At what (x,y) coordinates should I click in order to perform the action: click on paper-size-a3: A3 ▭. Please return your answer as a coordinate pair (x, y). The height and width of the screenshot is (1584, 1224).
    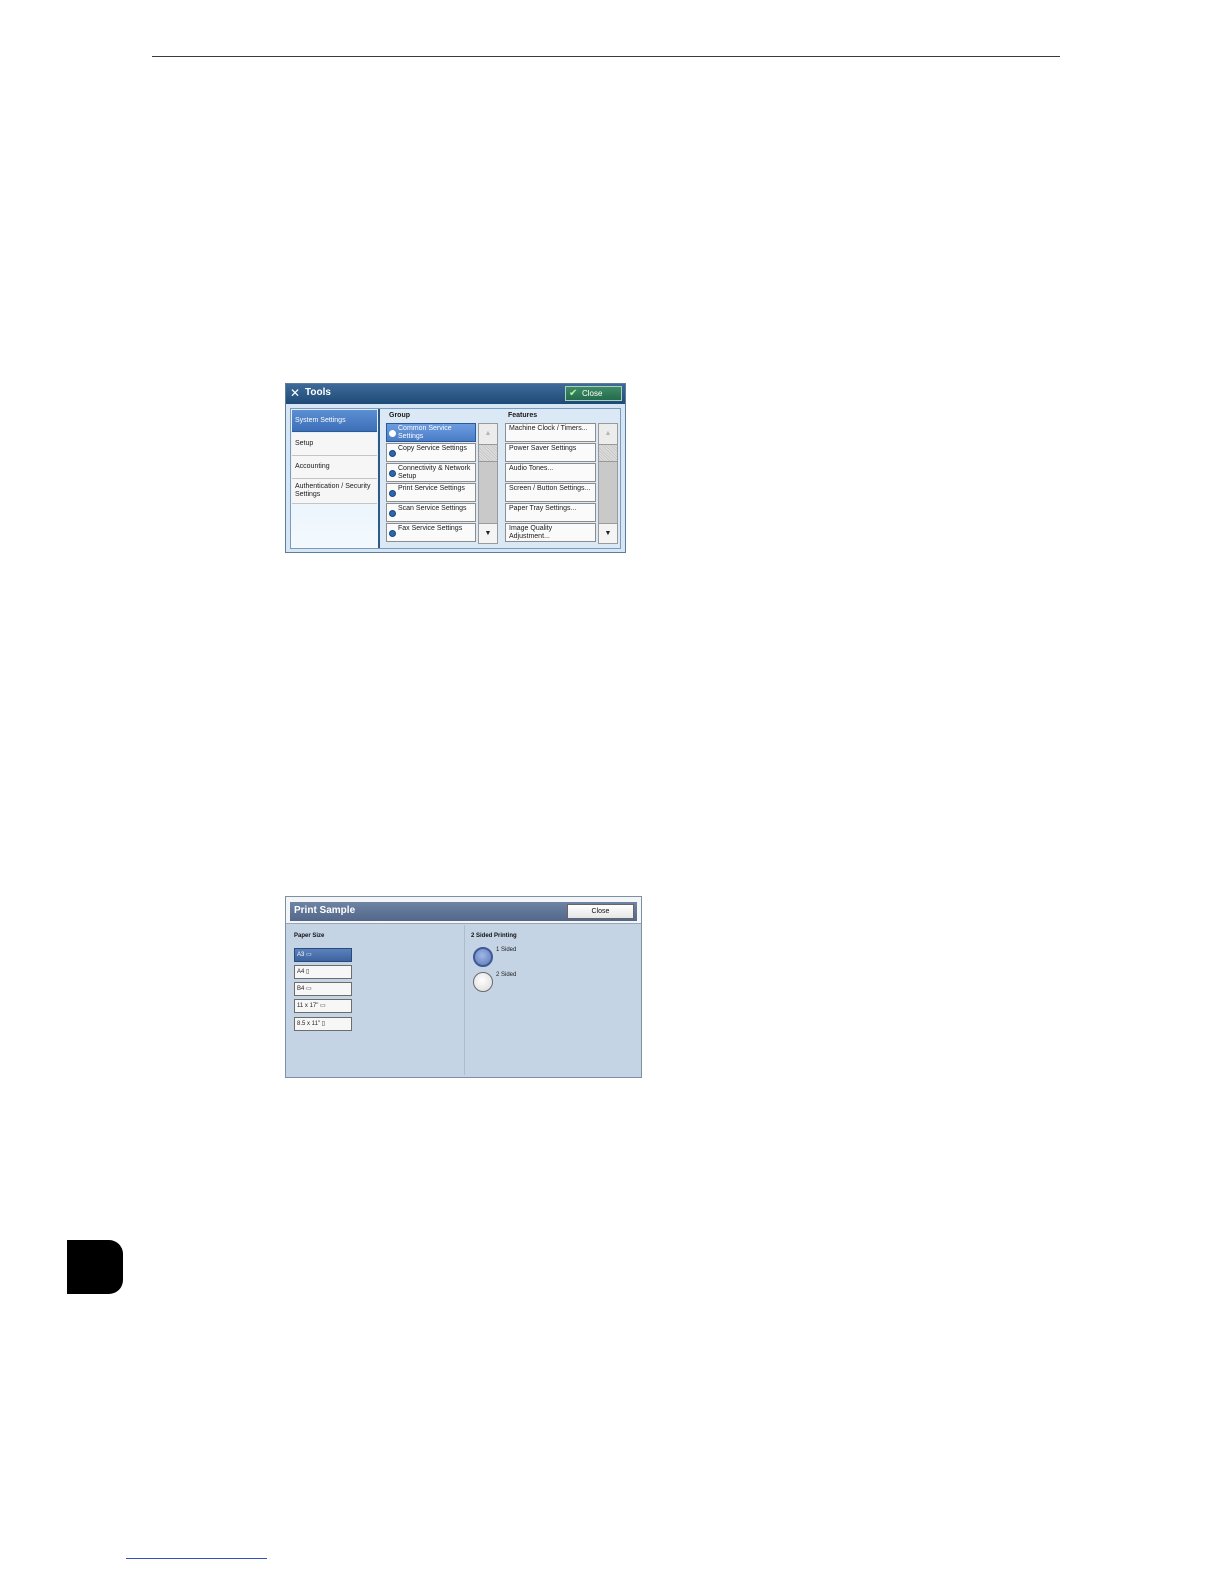
    Looking at the image, I should click on (323, 955).